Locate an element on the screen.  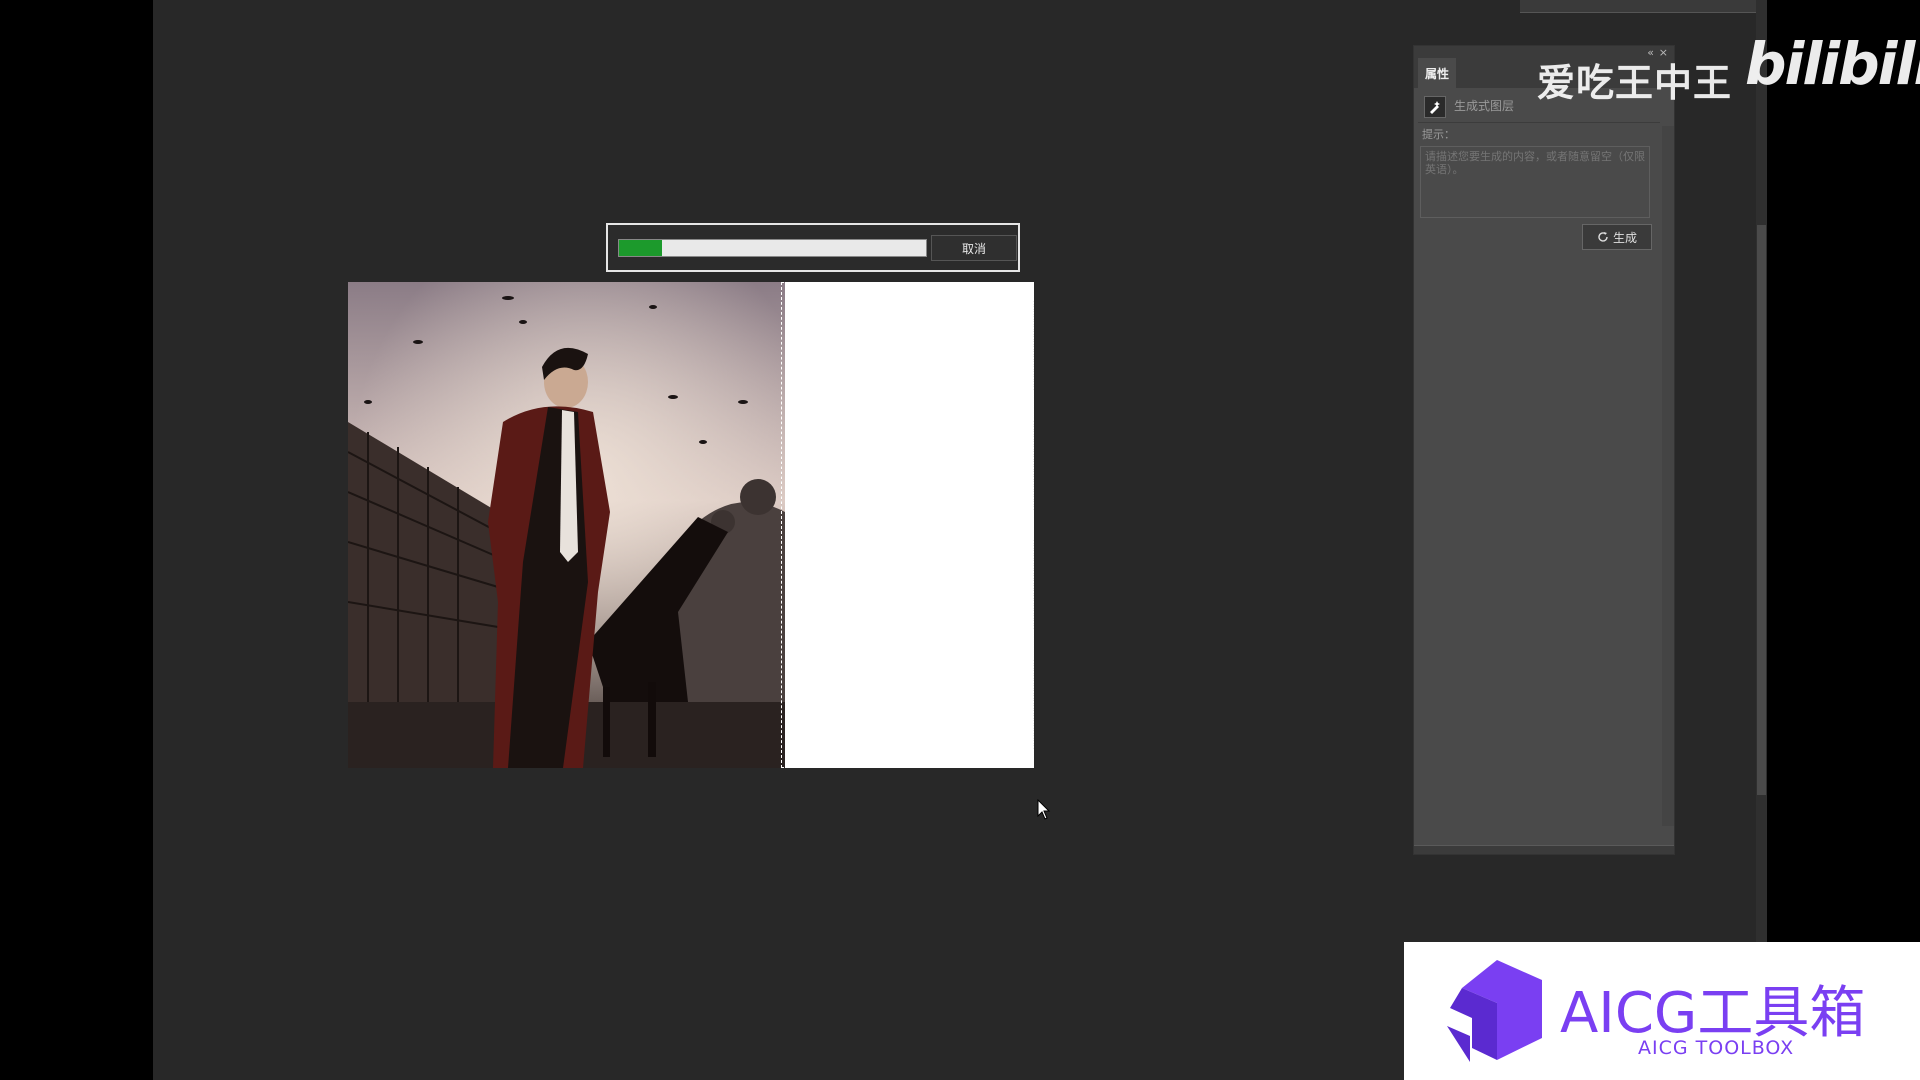
workspace-scrollbar-thumb is located at coordinates (1761, 510).